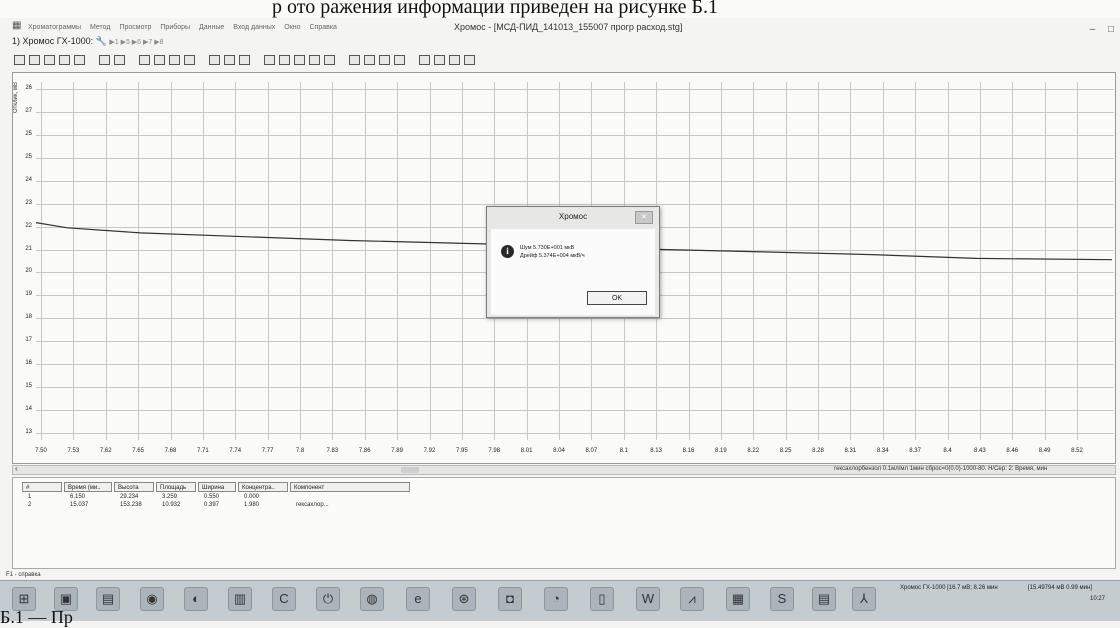 This screenshot has height=628, width=1120. What do you see at coordinates (30, 505) in the screenshot?
I see `table-cell: 2` at bounding box center [30, 505].